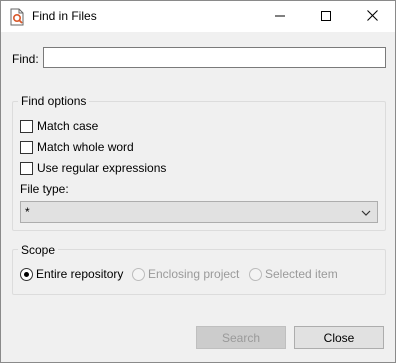 This screenshot has height=363, width=396. I want to click on match-case-checkbox-row: Match case, so click(59, 126).